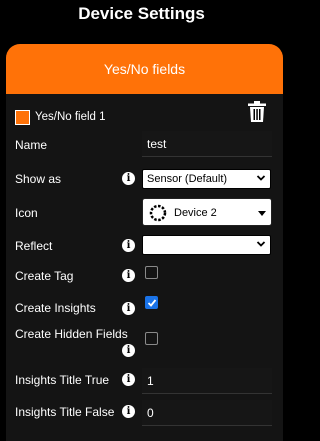 The height and width of the screenshot is (441, 320). Describe the element at coordinates (207, 144) in the screenshot. I see `name-input: test` at that location.